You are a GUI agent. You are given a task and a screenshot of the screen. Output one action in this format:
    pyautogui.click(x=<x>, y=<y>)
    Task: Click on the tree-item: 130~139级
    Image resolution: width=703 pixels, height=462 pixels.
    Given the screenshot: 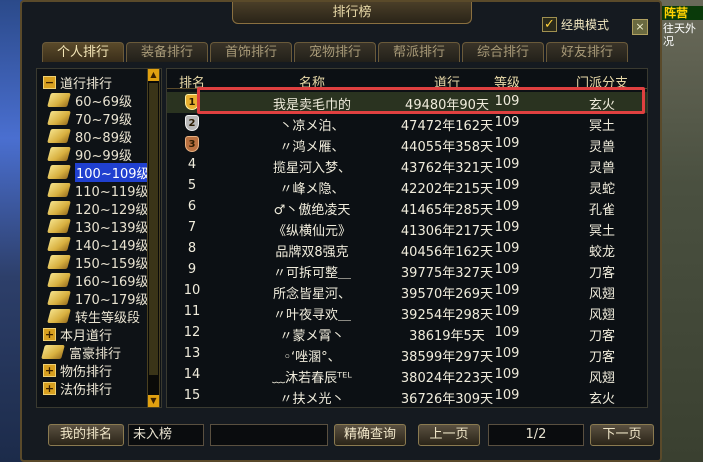 What is the action you would take?
    pyautogui.click(x=98, y=226)
    